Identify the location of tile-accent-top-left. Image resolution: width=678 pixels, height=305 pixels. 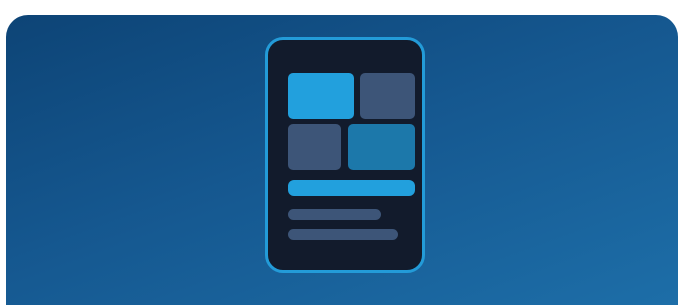
(321, 96).